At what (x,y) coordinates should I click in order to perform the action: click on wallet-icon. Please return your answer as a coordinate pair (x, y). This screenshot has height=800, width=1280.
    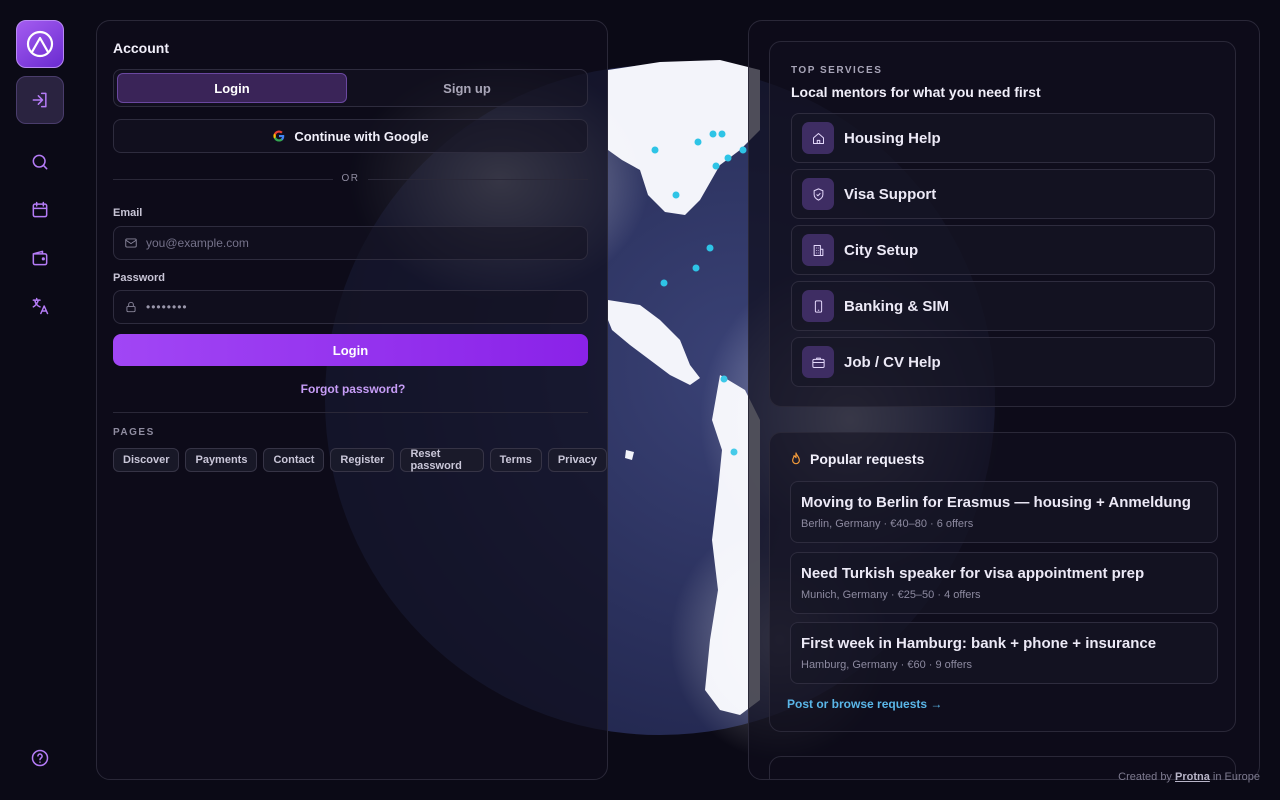
    Looking at the image, I should click on (40, 258).